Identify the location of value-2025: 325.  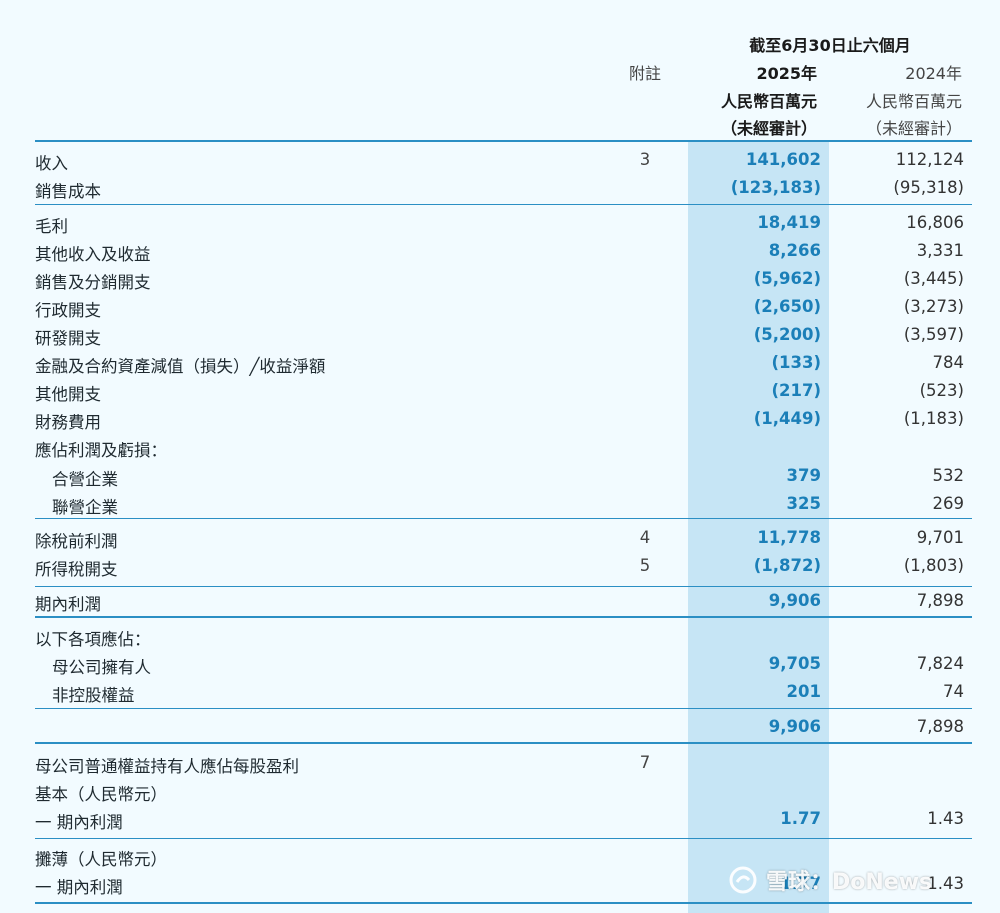
(803, 503).